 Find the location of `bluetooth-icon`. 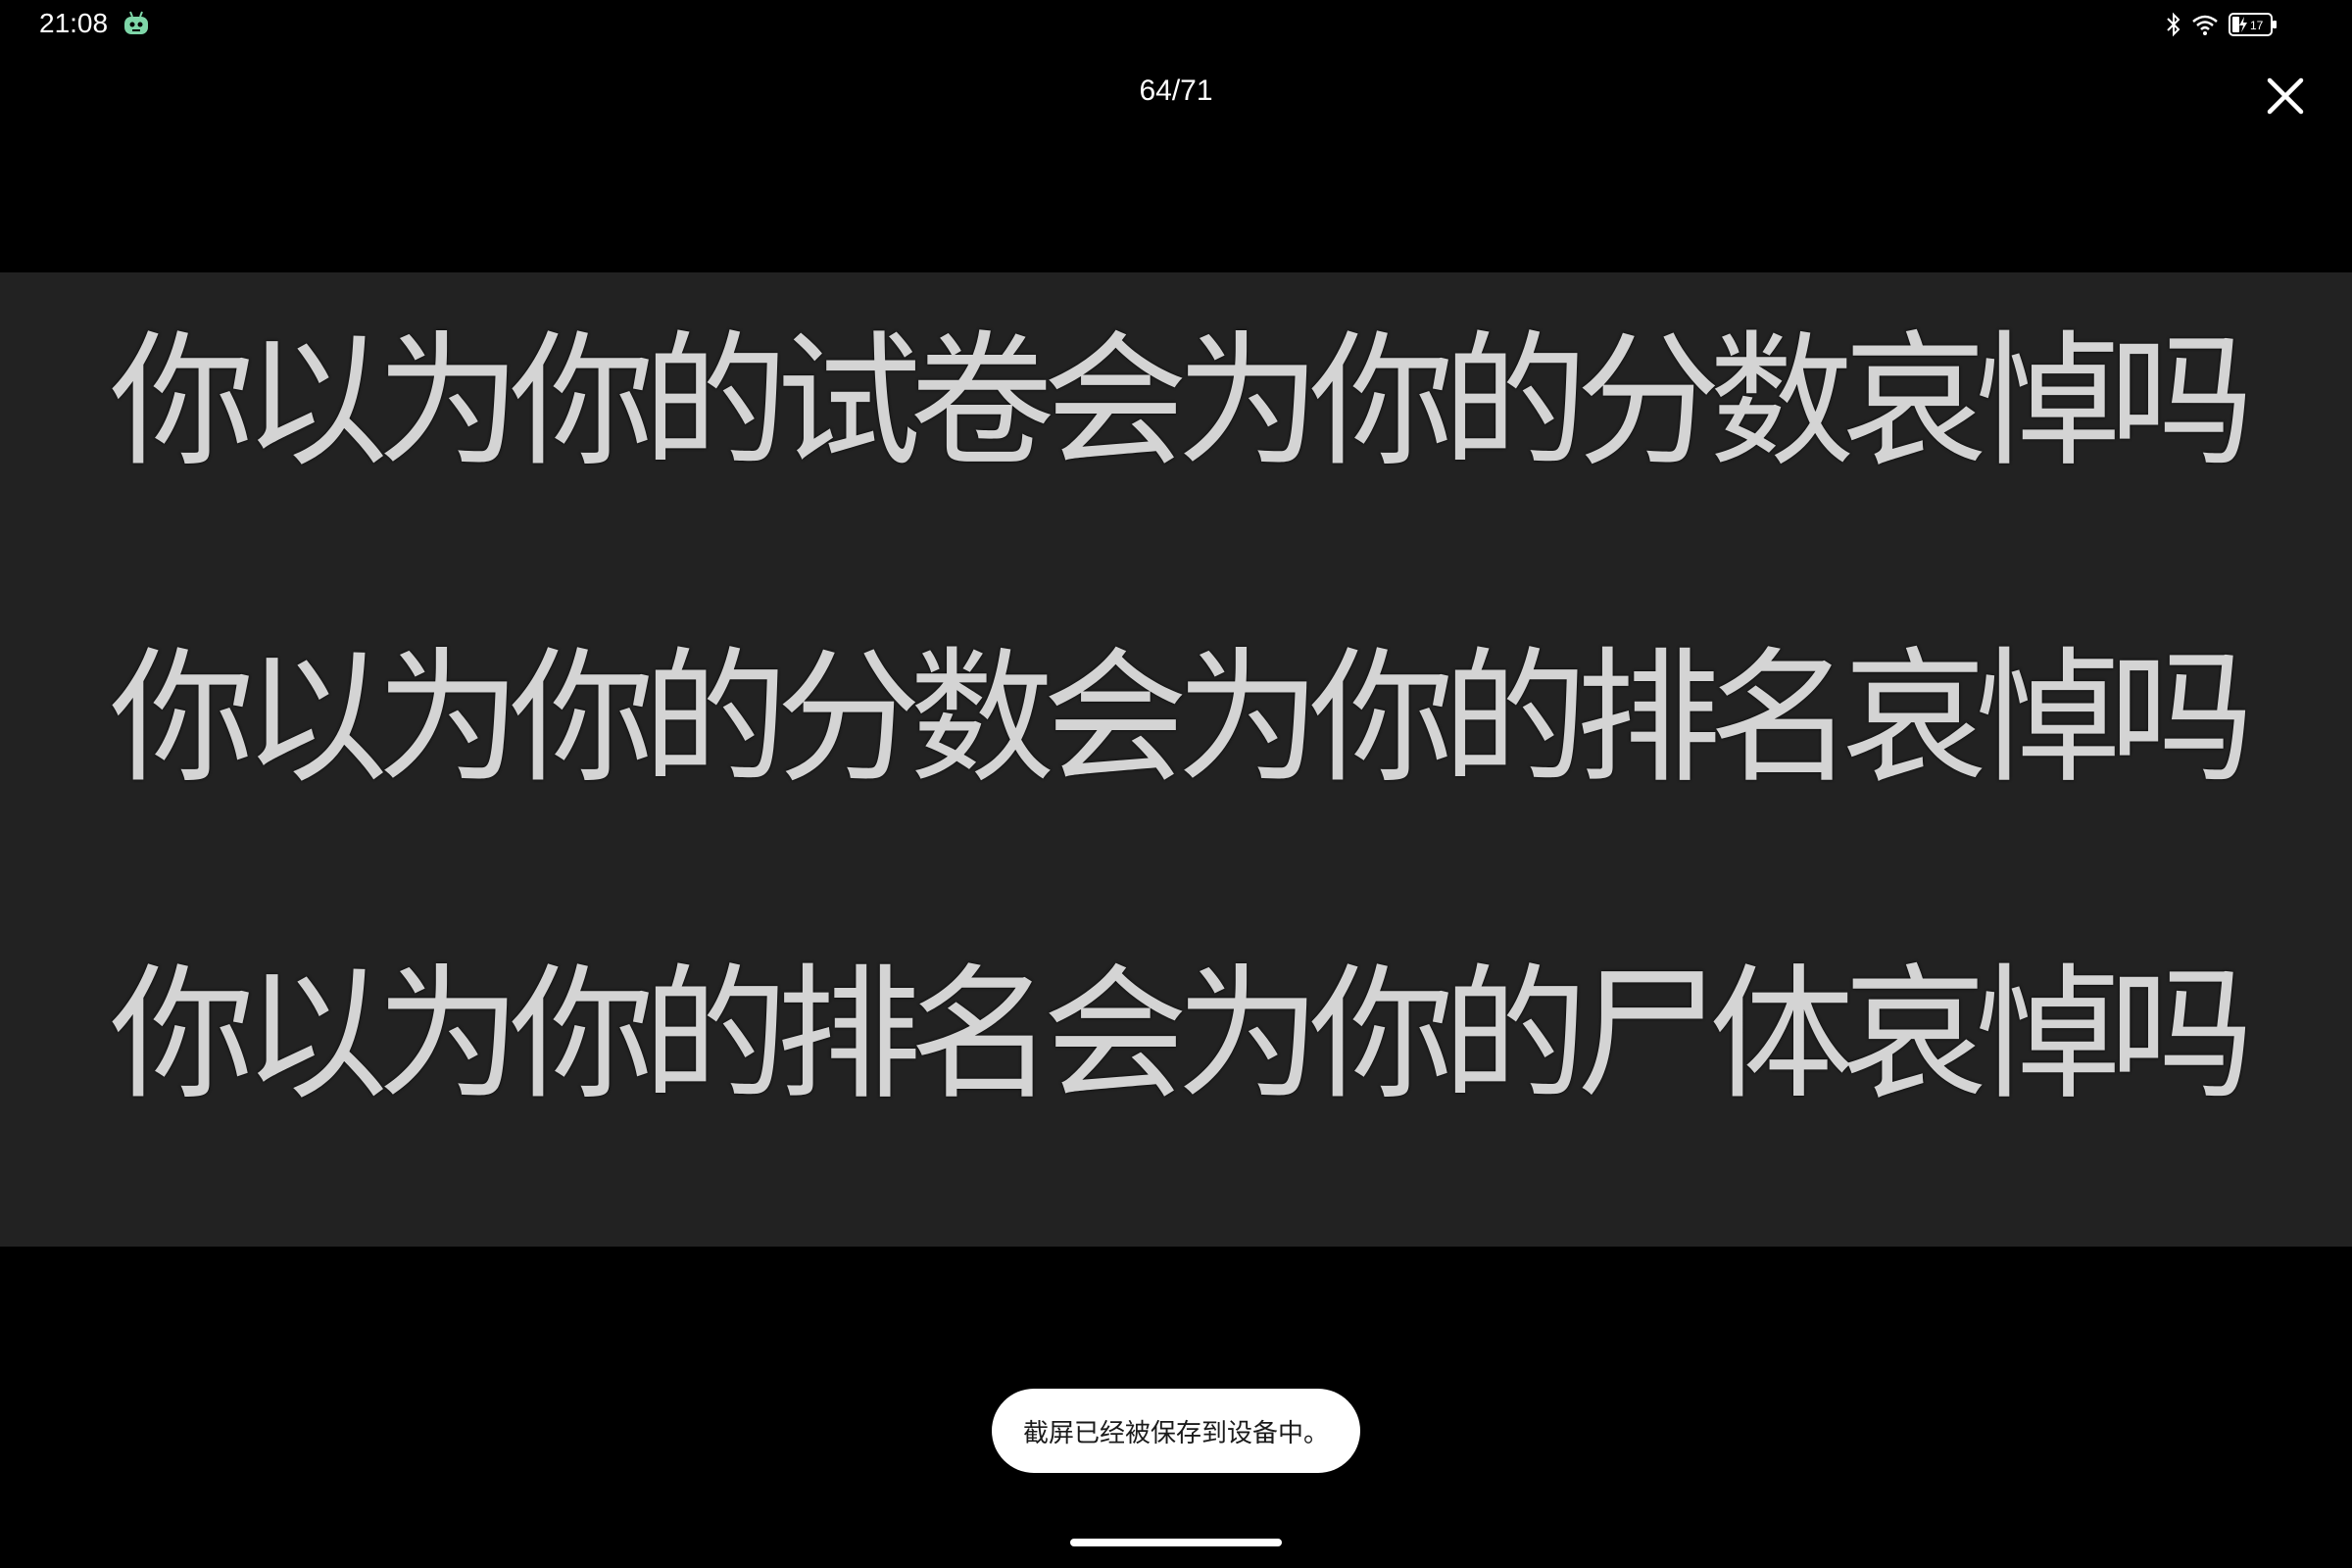

bluetooth-icon is located at coordinates (2173, 24).